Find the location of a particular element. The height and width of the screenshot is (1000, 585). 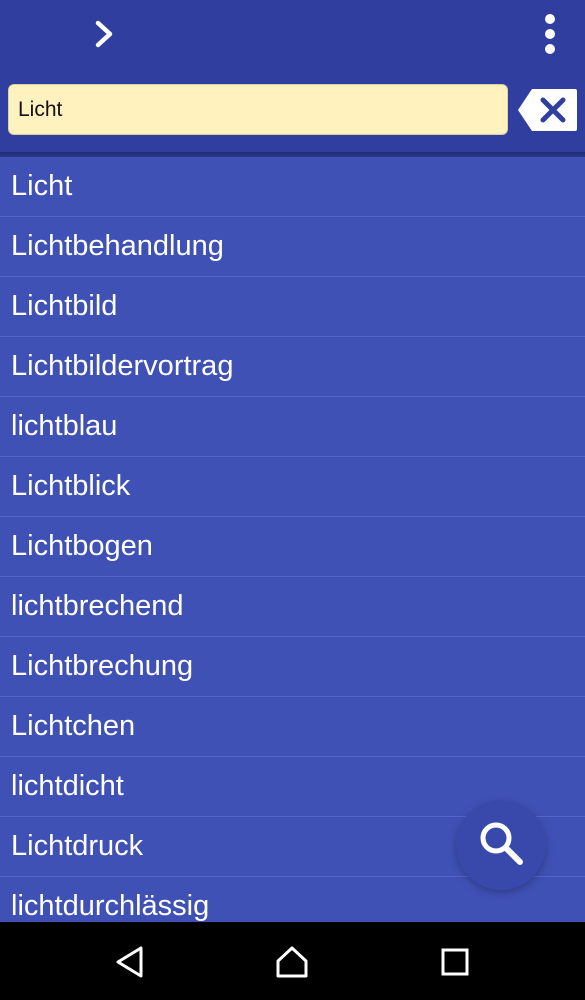

list-item-label: Lichtbrechung is located at coordinates (102, 666).